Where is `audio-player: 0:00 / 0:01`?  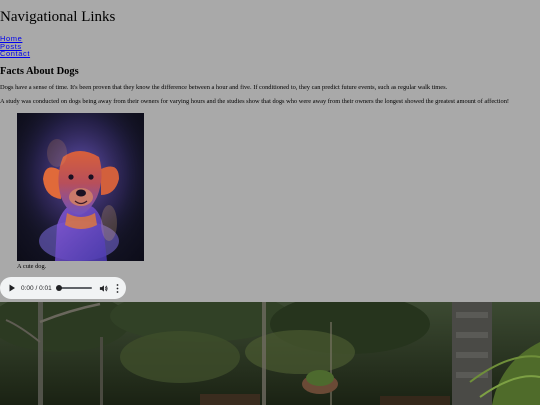
audio-player: 0:00 / 0:01 is located at coordinates (63, 288).